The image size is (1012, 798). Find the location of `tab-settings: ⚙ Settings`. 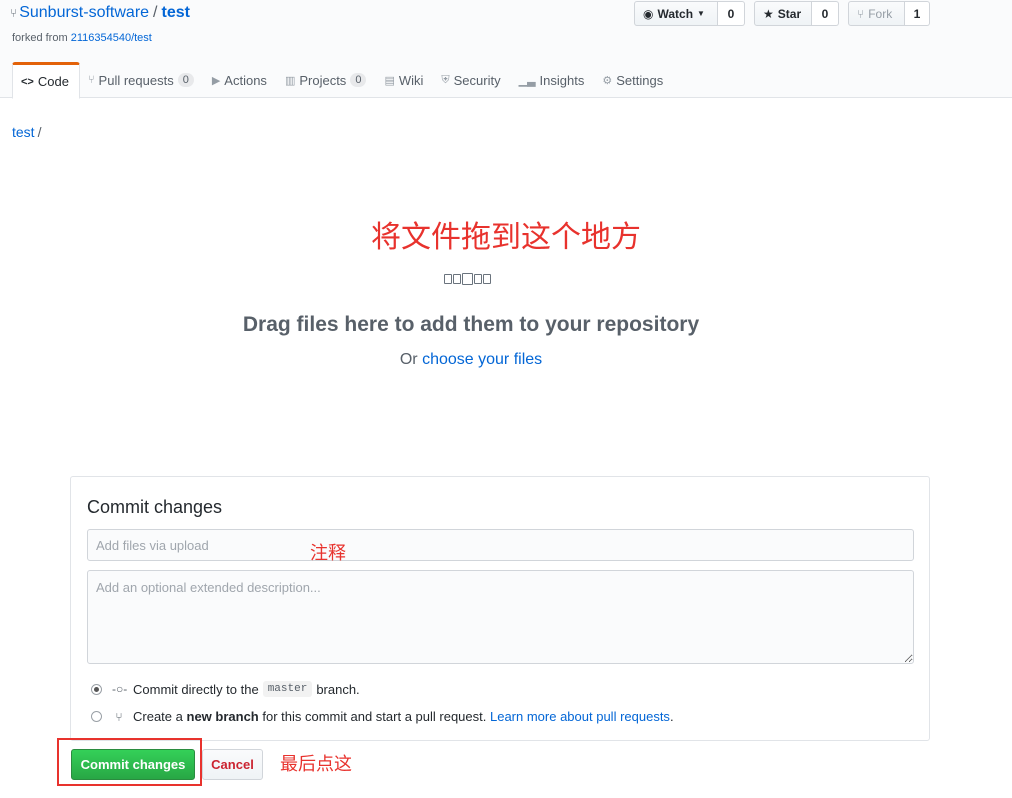

tab-settings: ⚙ Settings is located at coordinates (633, 80).